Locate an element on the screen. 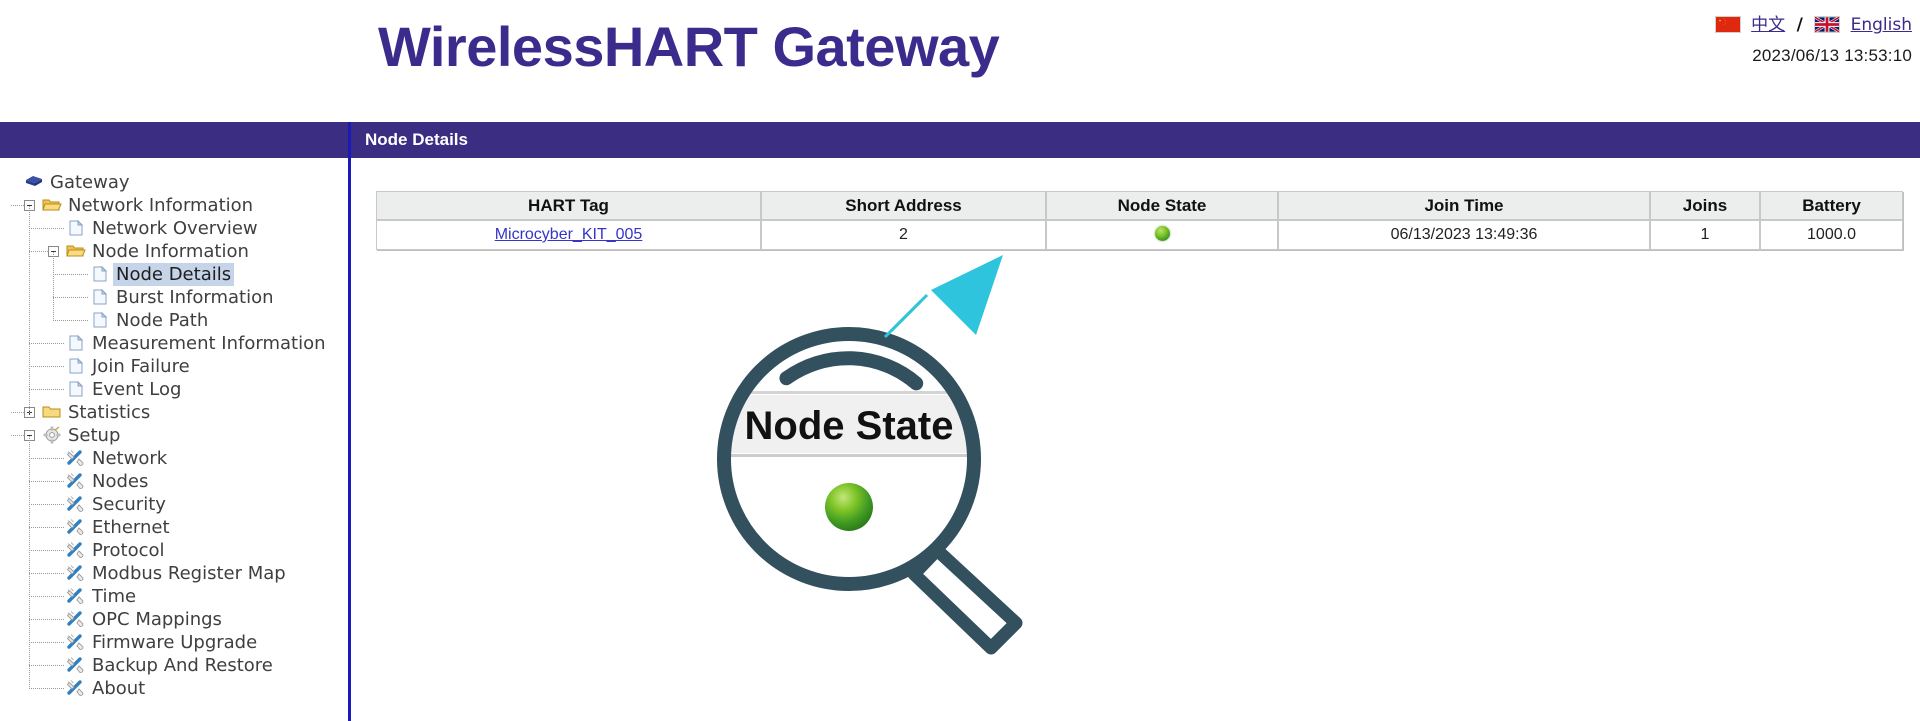 The width and height of the screenshot is (1920, 721). sidebar-item-label: Node Details is located at coordinates (174, 274).